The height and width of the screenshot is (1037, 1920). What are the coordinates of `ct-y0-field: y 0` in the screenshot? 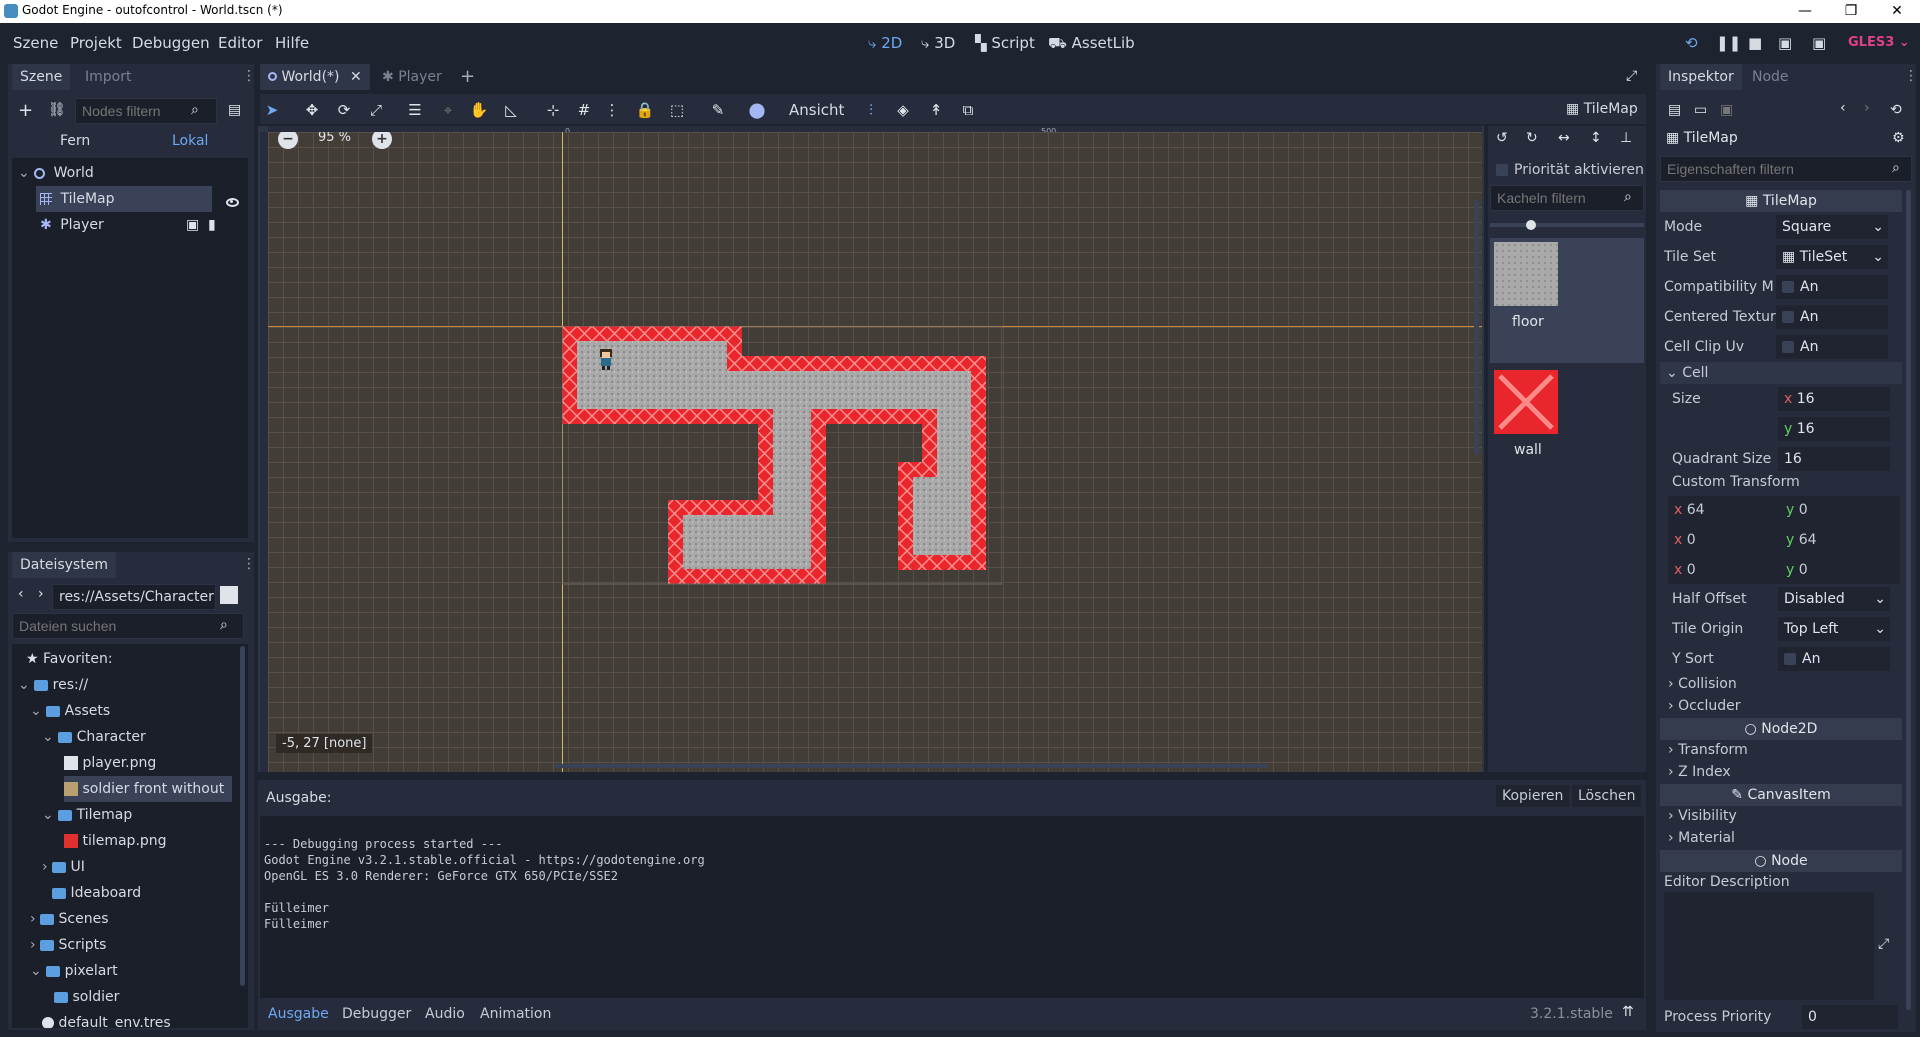 It's located at (1797, 510).